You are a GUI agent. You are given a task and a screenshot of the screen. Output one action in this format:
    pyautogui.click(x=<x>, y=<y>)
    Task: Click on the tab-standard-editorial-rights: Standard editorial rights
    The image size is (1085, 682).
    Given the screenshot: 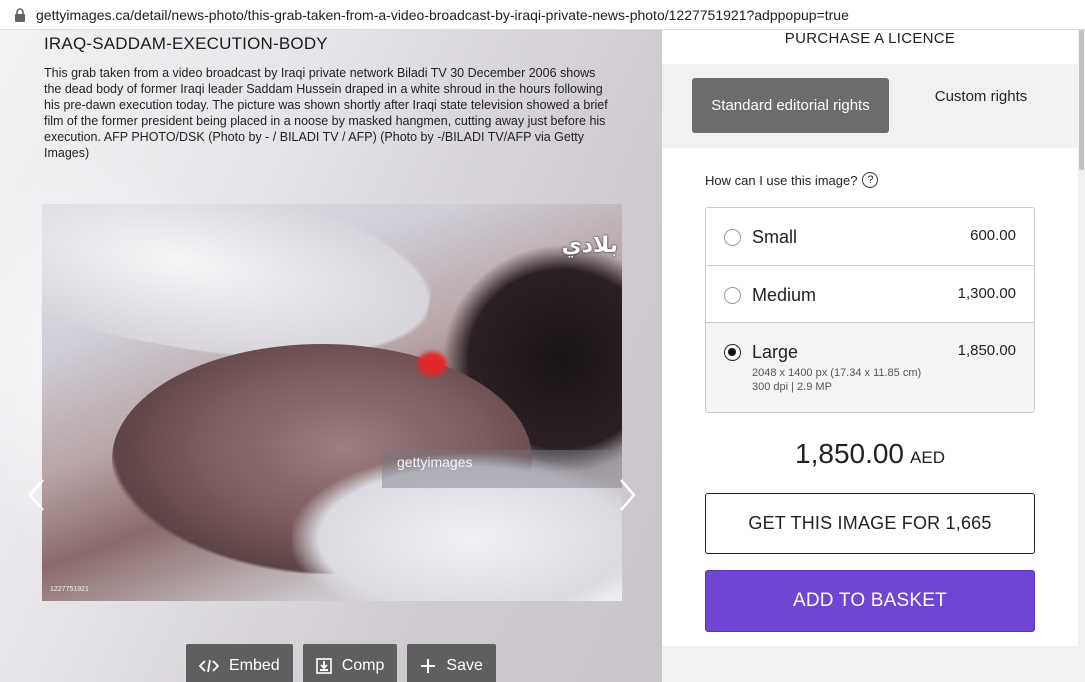 What is the action you would take?
    pyautogui.click(x=790, y=105)
    